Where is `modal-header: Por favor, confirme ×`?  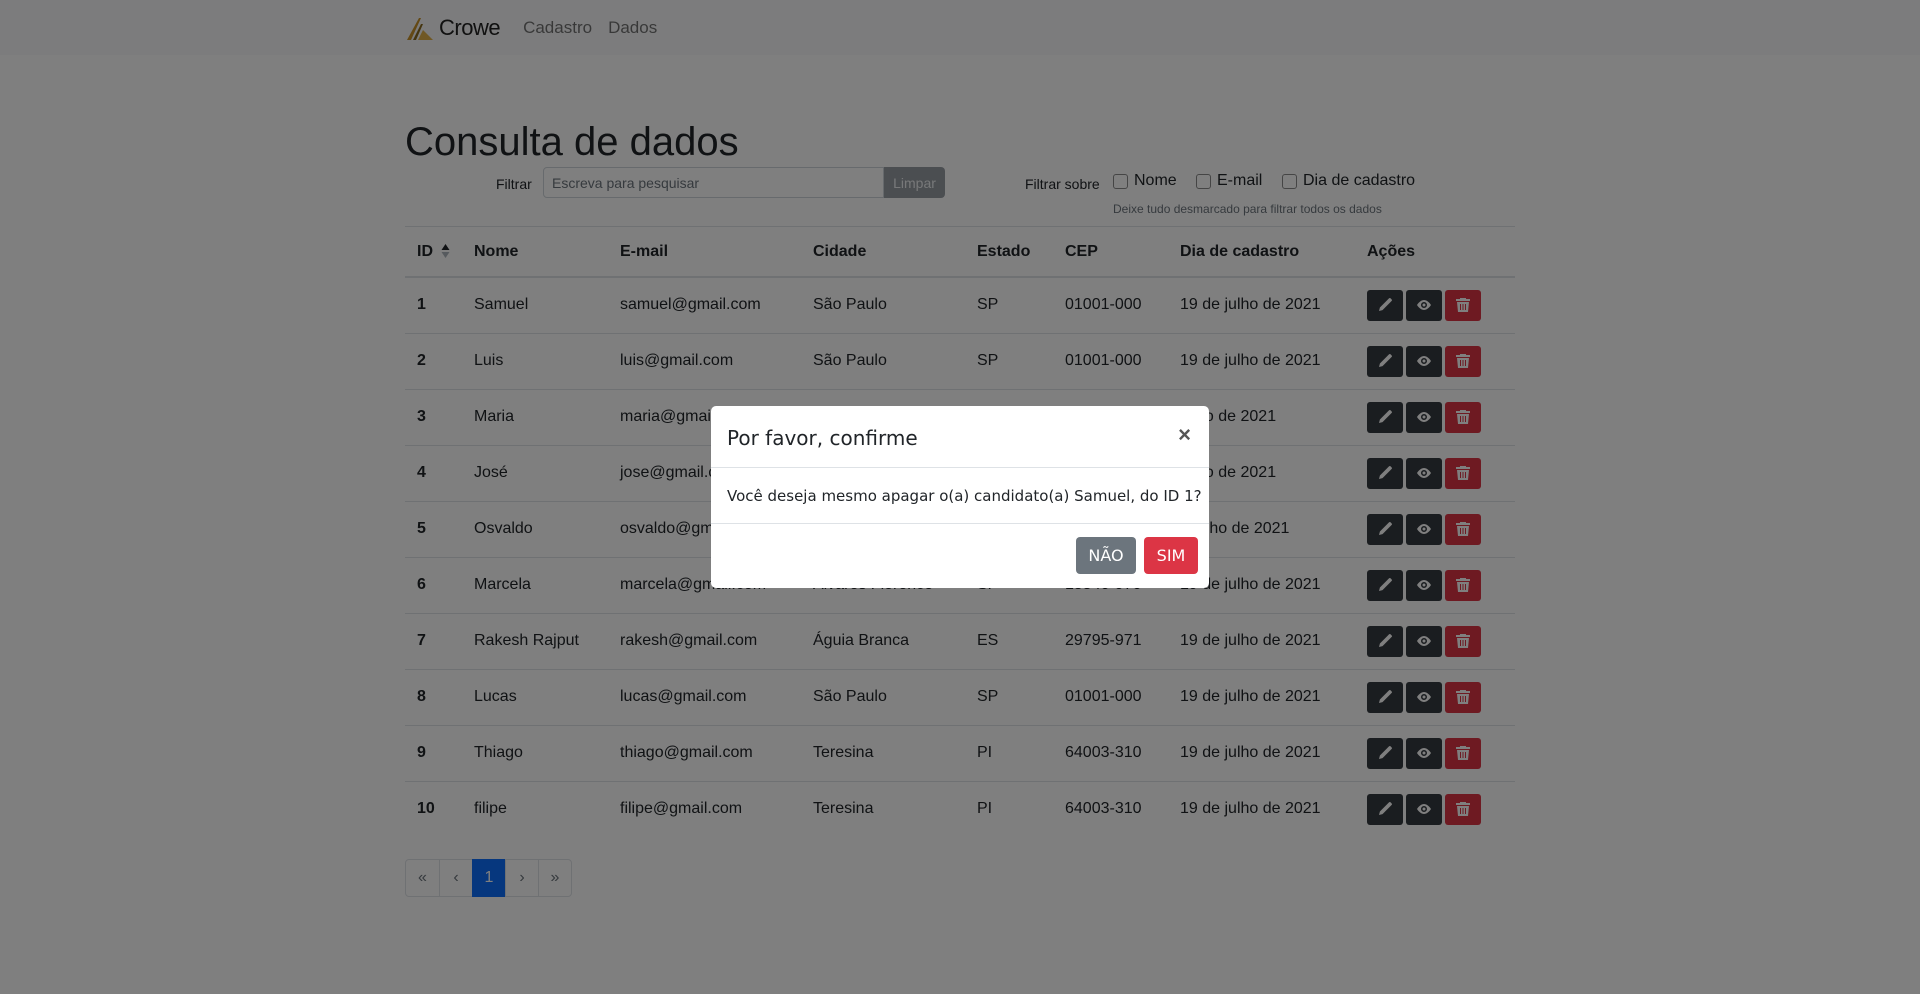 modal-header: Por favor, confirme × is located at coordinates (960, 437).